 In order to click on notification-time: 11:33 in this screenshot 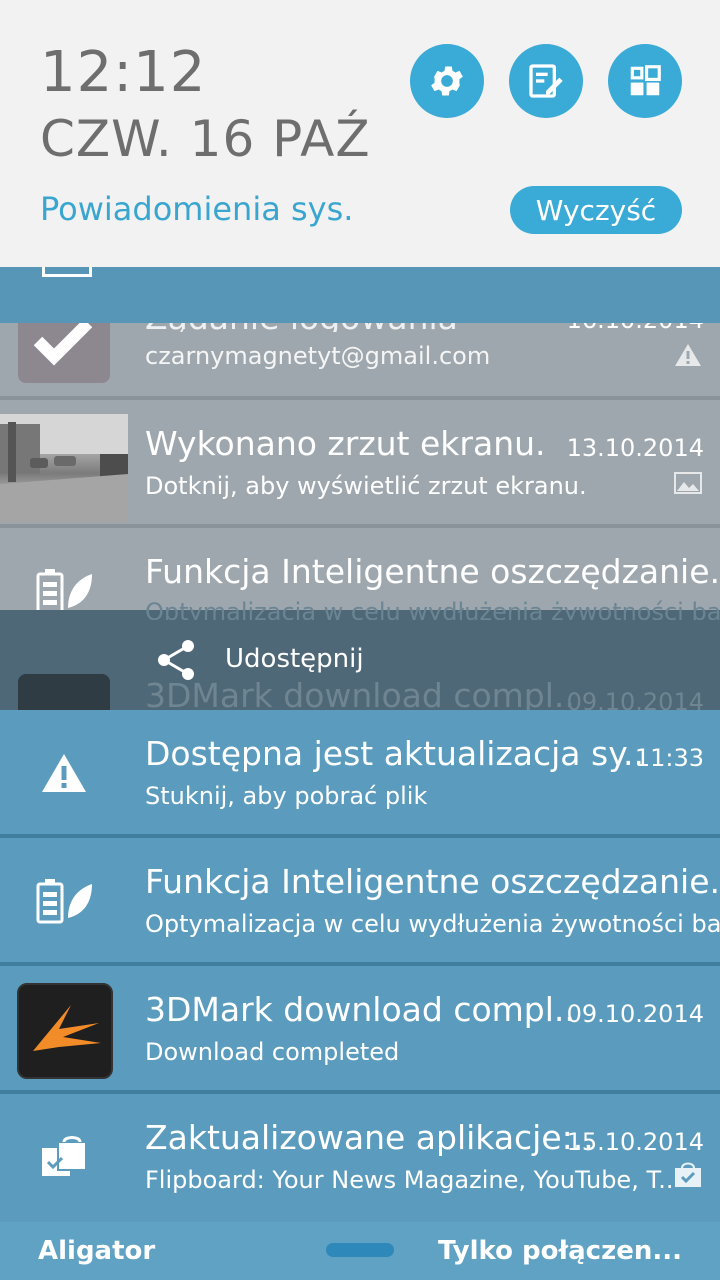, I will do `click(669, 758)`.